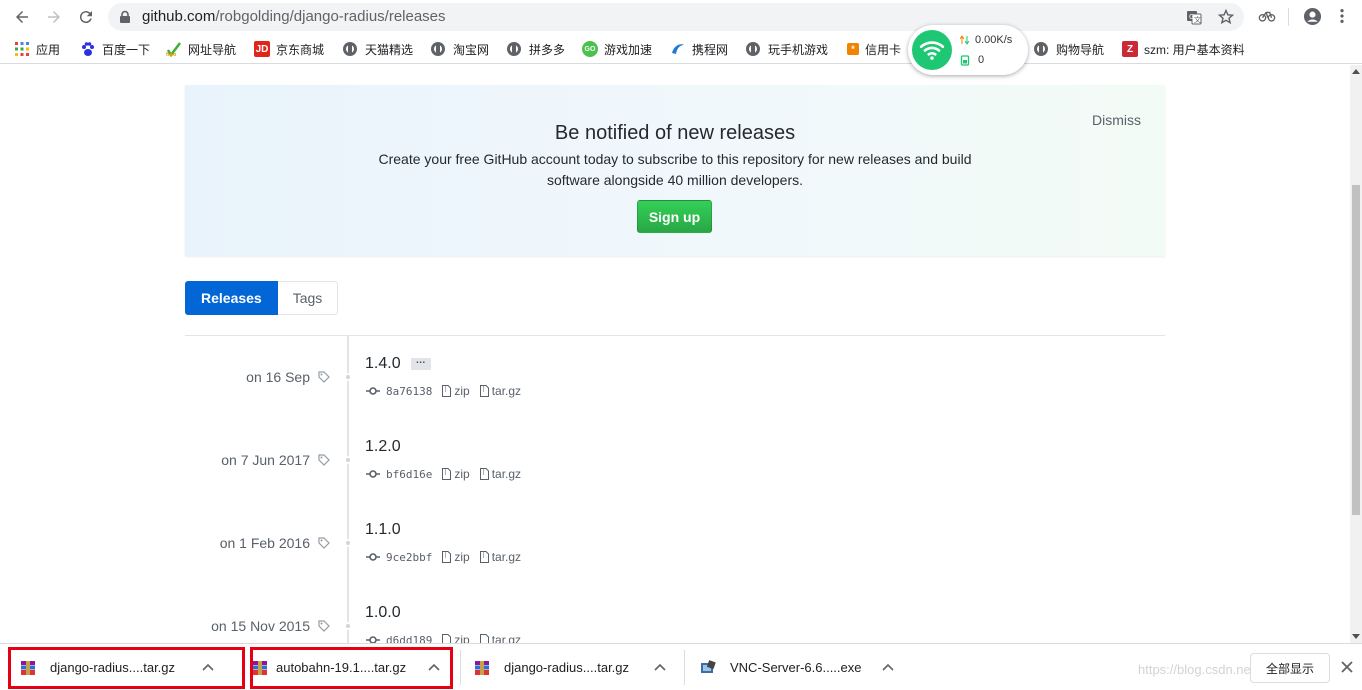 The width and height of the screenshot is (1362, 690). What do you see at coordinates (1226, 17) in the screenshot?
I see `star-icon` at bounding box center [1226, 17].